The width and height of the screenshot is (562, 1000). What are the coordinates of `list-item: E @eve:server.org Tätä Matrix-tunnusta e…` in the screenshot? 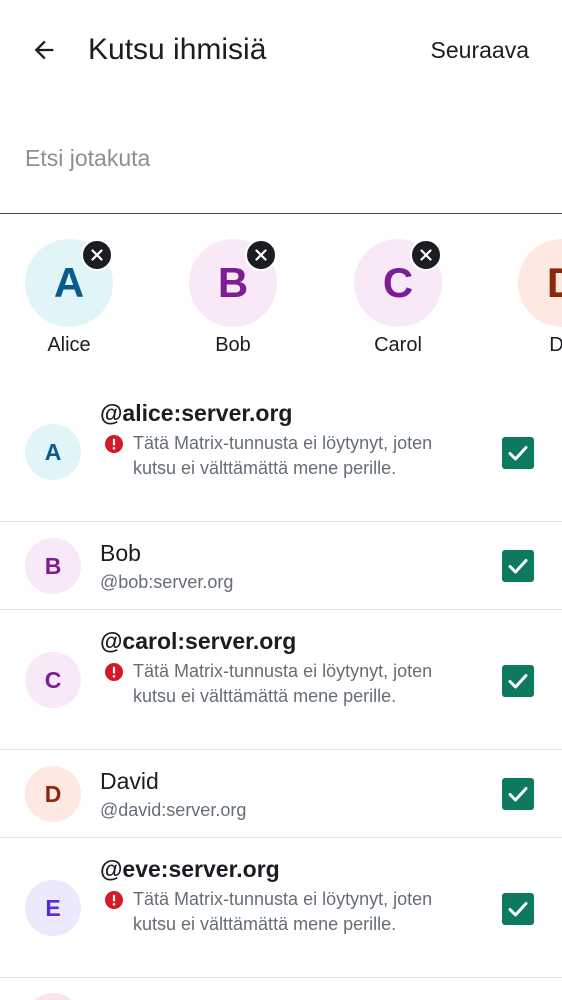 It's located at (281, 908).